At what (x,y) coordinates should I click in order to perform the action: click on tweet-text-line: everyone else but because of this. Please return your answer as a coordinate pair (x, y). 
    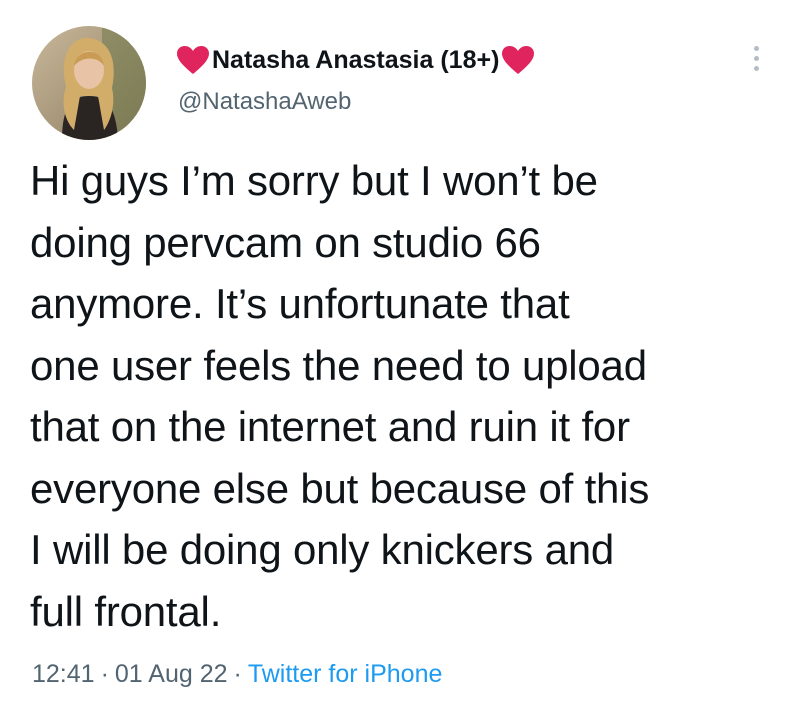
    Looking at the image, I should click on (340, 488).